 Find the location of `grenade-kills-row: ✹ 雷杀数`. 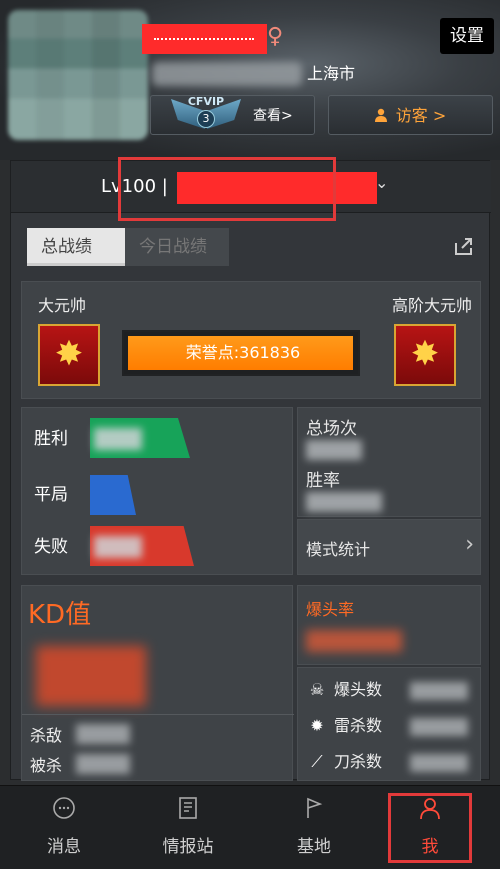

grenade-kills-row: ✹ 雷杀数 is located at coordinates (344, 726).